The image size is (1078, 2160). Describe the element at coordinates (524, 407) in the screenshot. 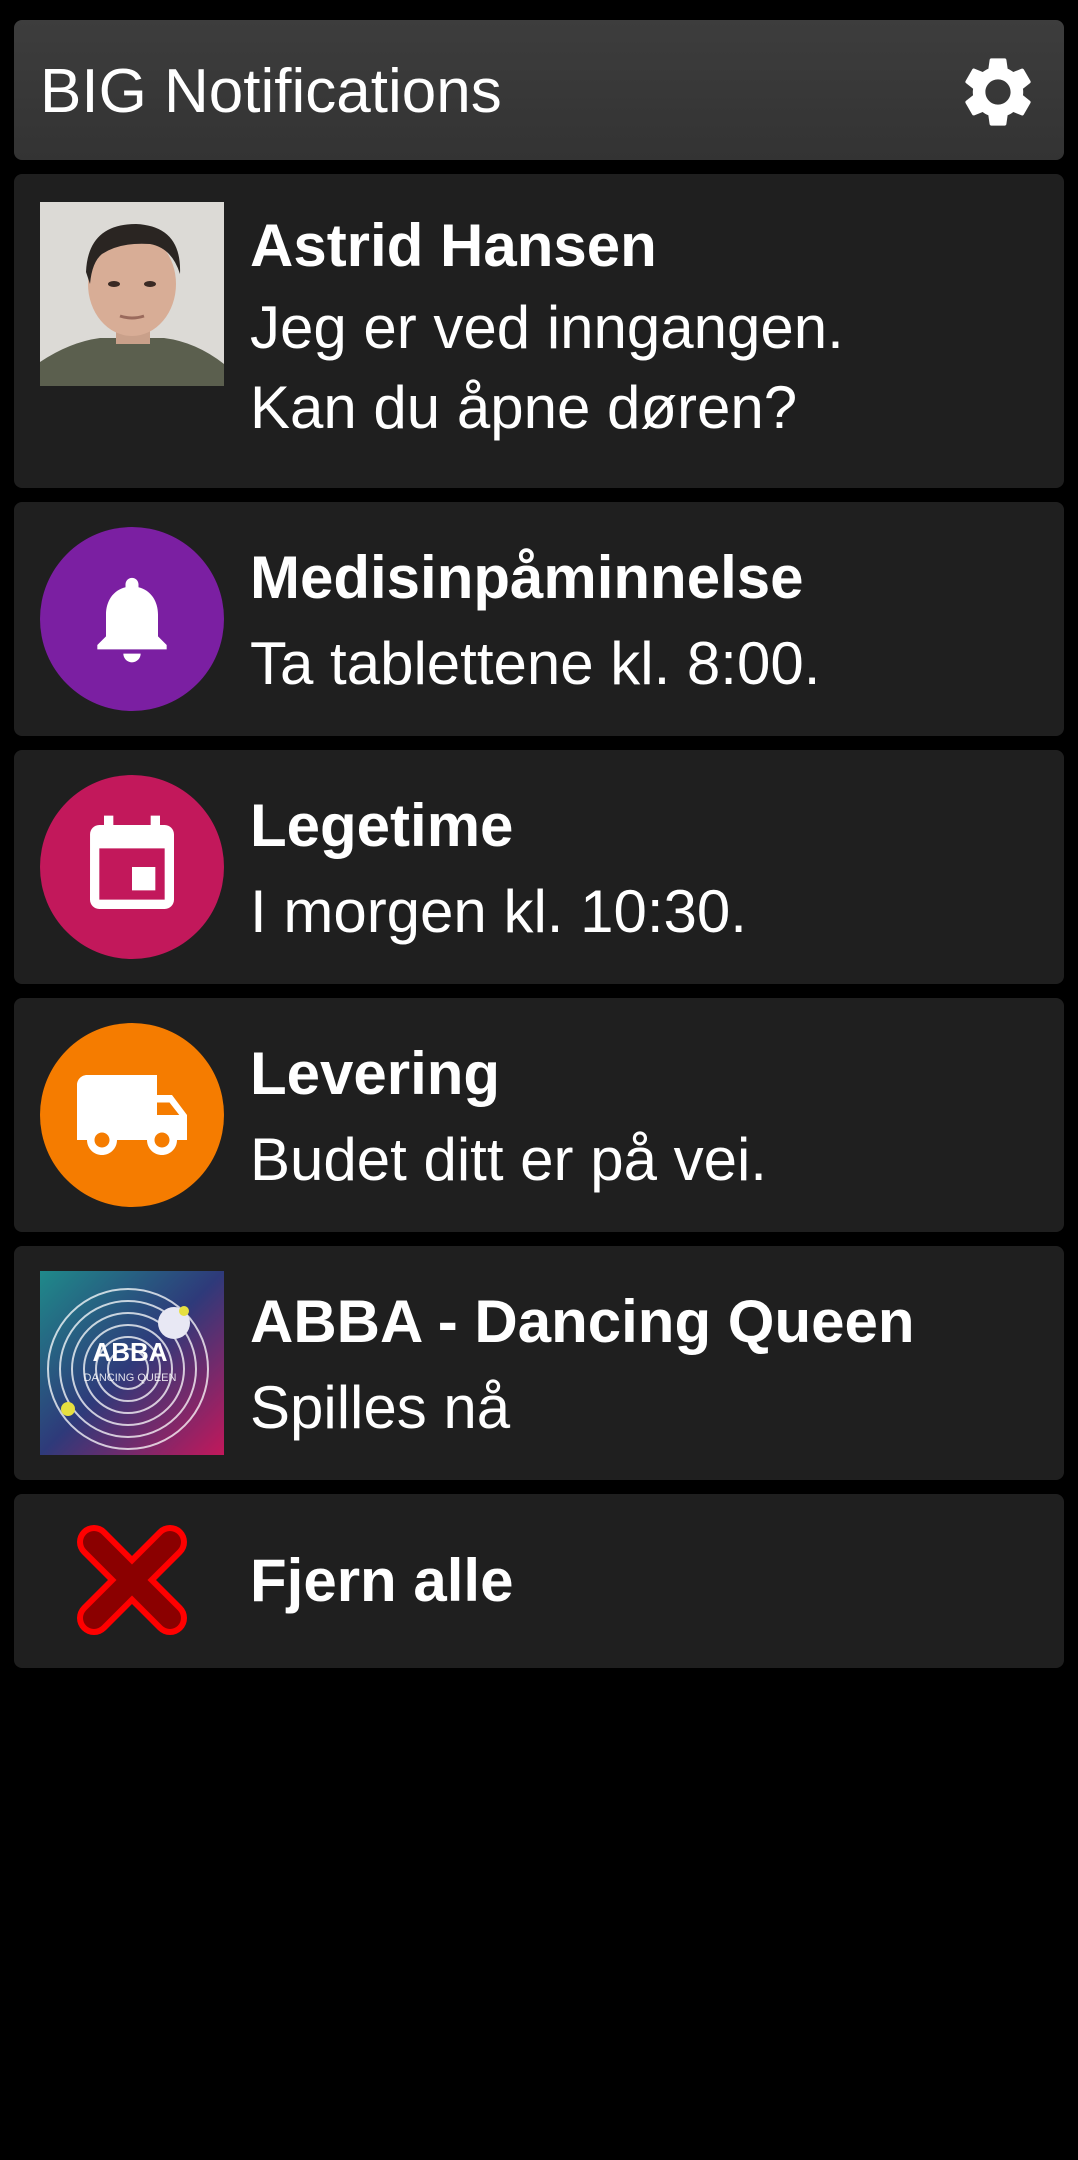

I see `notification-body-line: Kan du åpne døren?` at that location.